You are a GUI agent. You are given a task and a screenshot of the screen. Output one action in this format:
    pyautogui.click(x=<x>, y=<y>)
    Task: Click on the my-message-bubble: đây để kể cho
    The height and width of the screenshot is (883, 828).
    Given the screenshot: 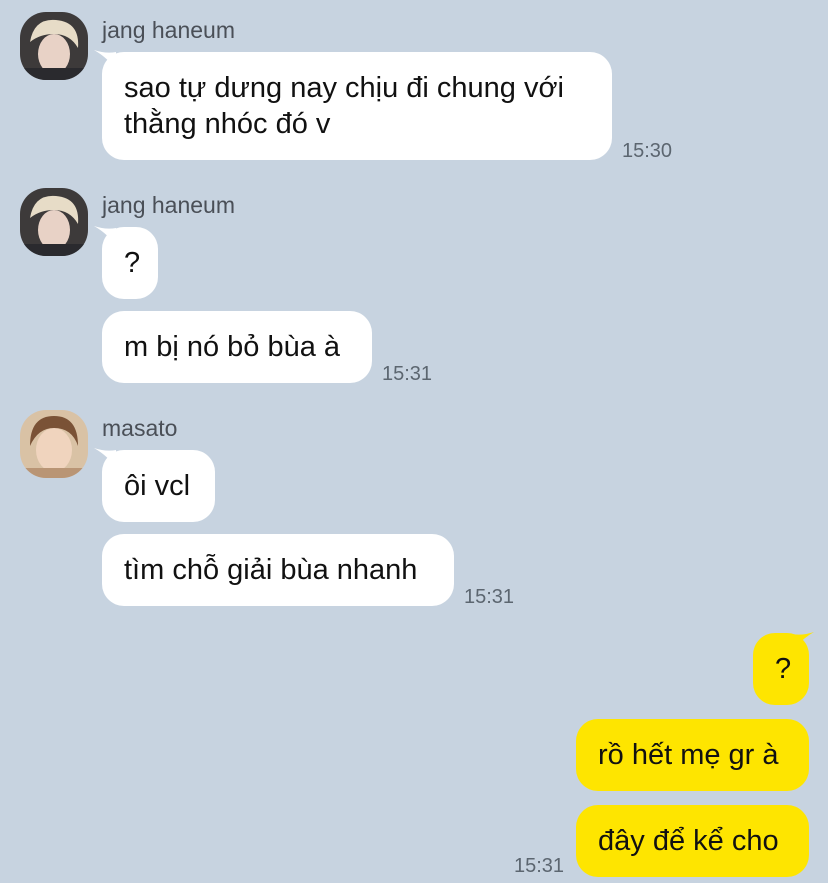 What is the action you would take?
    pyautogui.click(x=692, y=841)
    